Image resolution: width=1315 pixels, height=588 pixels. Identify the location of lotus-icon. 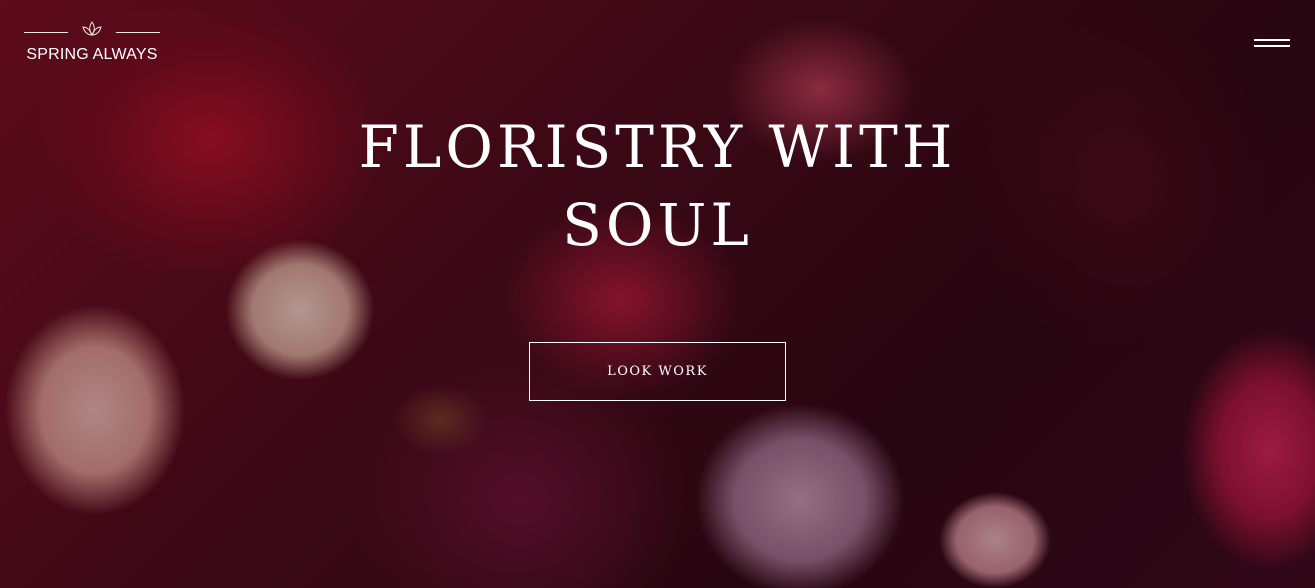
(92, 28).